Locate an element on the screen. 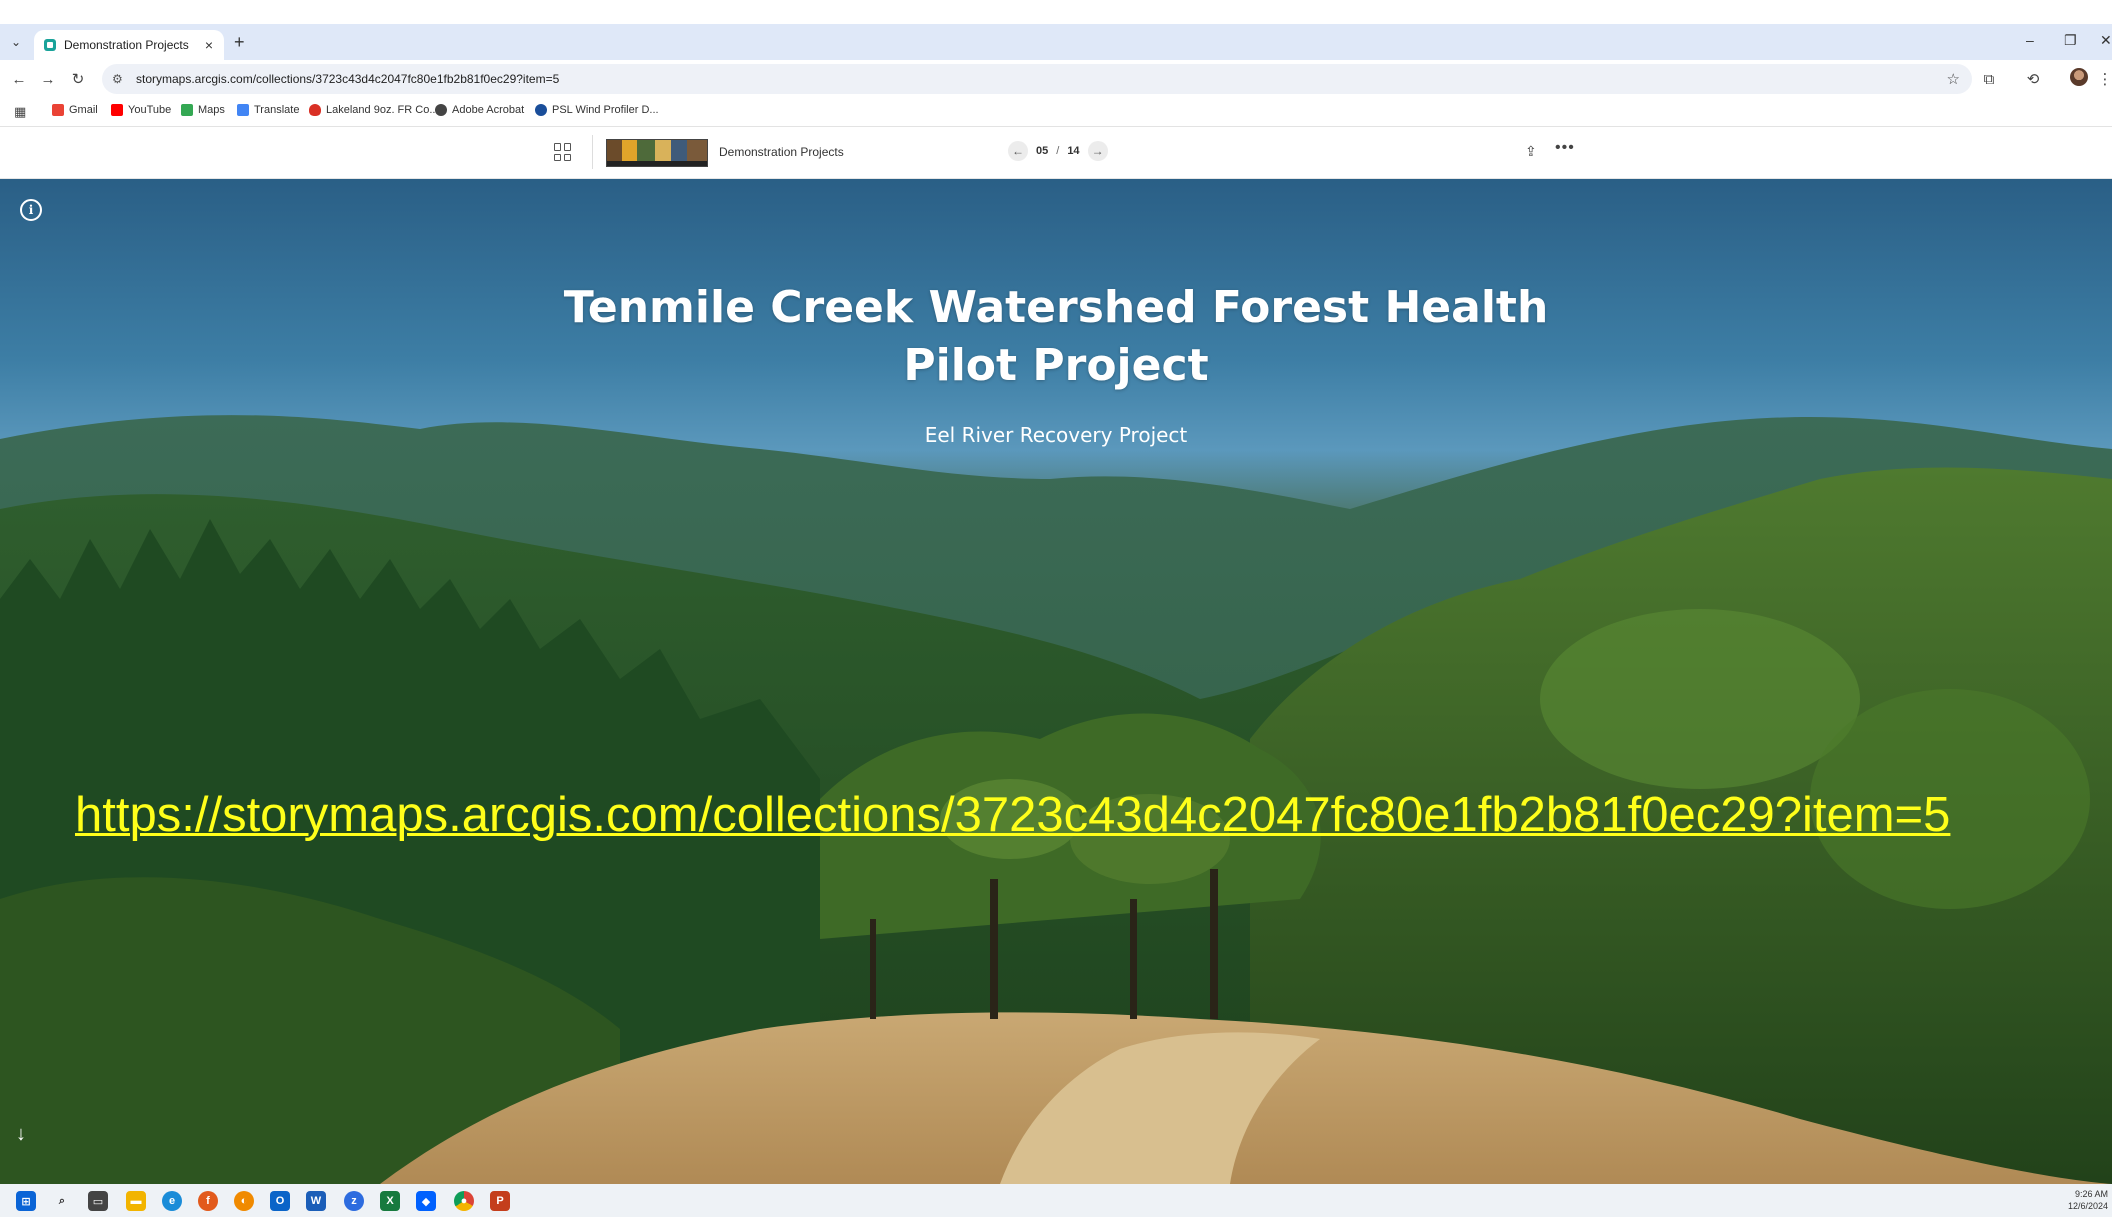 This screenshot has width=2112, height=1217. collection-title: Demonstration Projects is located at coordinates (781, 152).